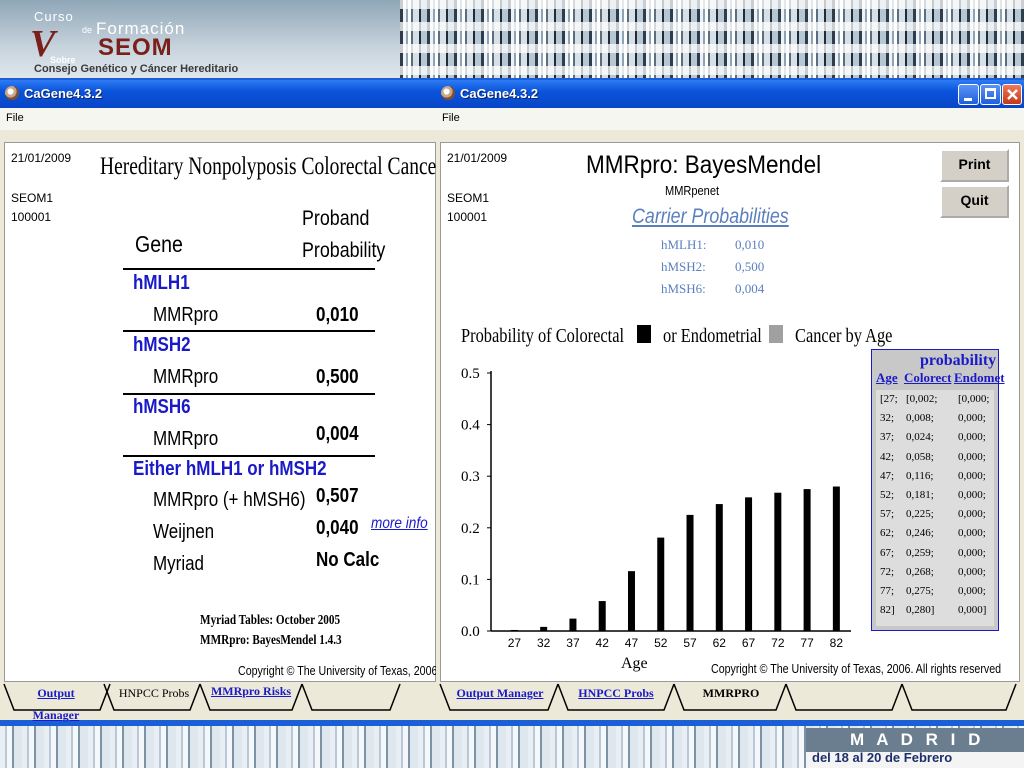  I want to click on app-icon, so click(12, 93).